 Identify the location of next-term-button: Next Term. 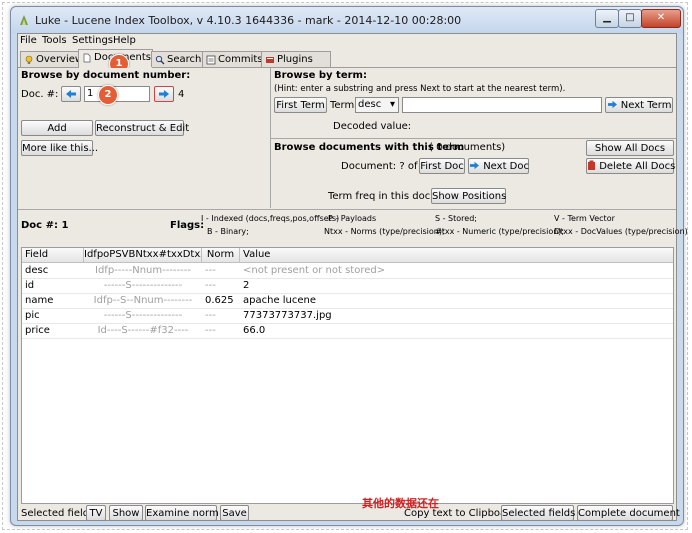
(639, 105).